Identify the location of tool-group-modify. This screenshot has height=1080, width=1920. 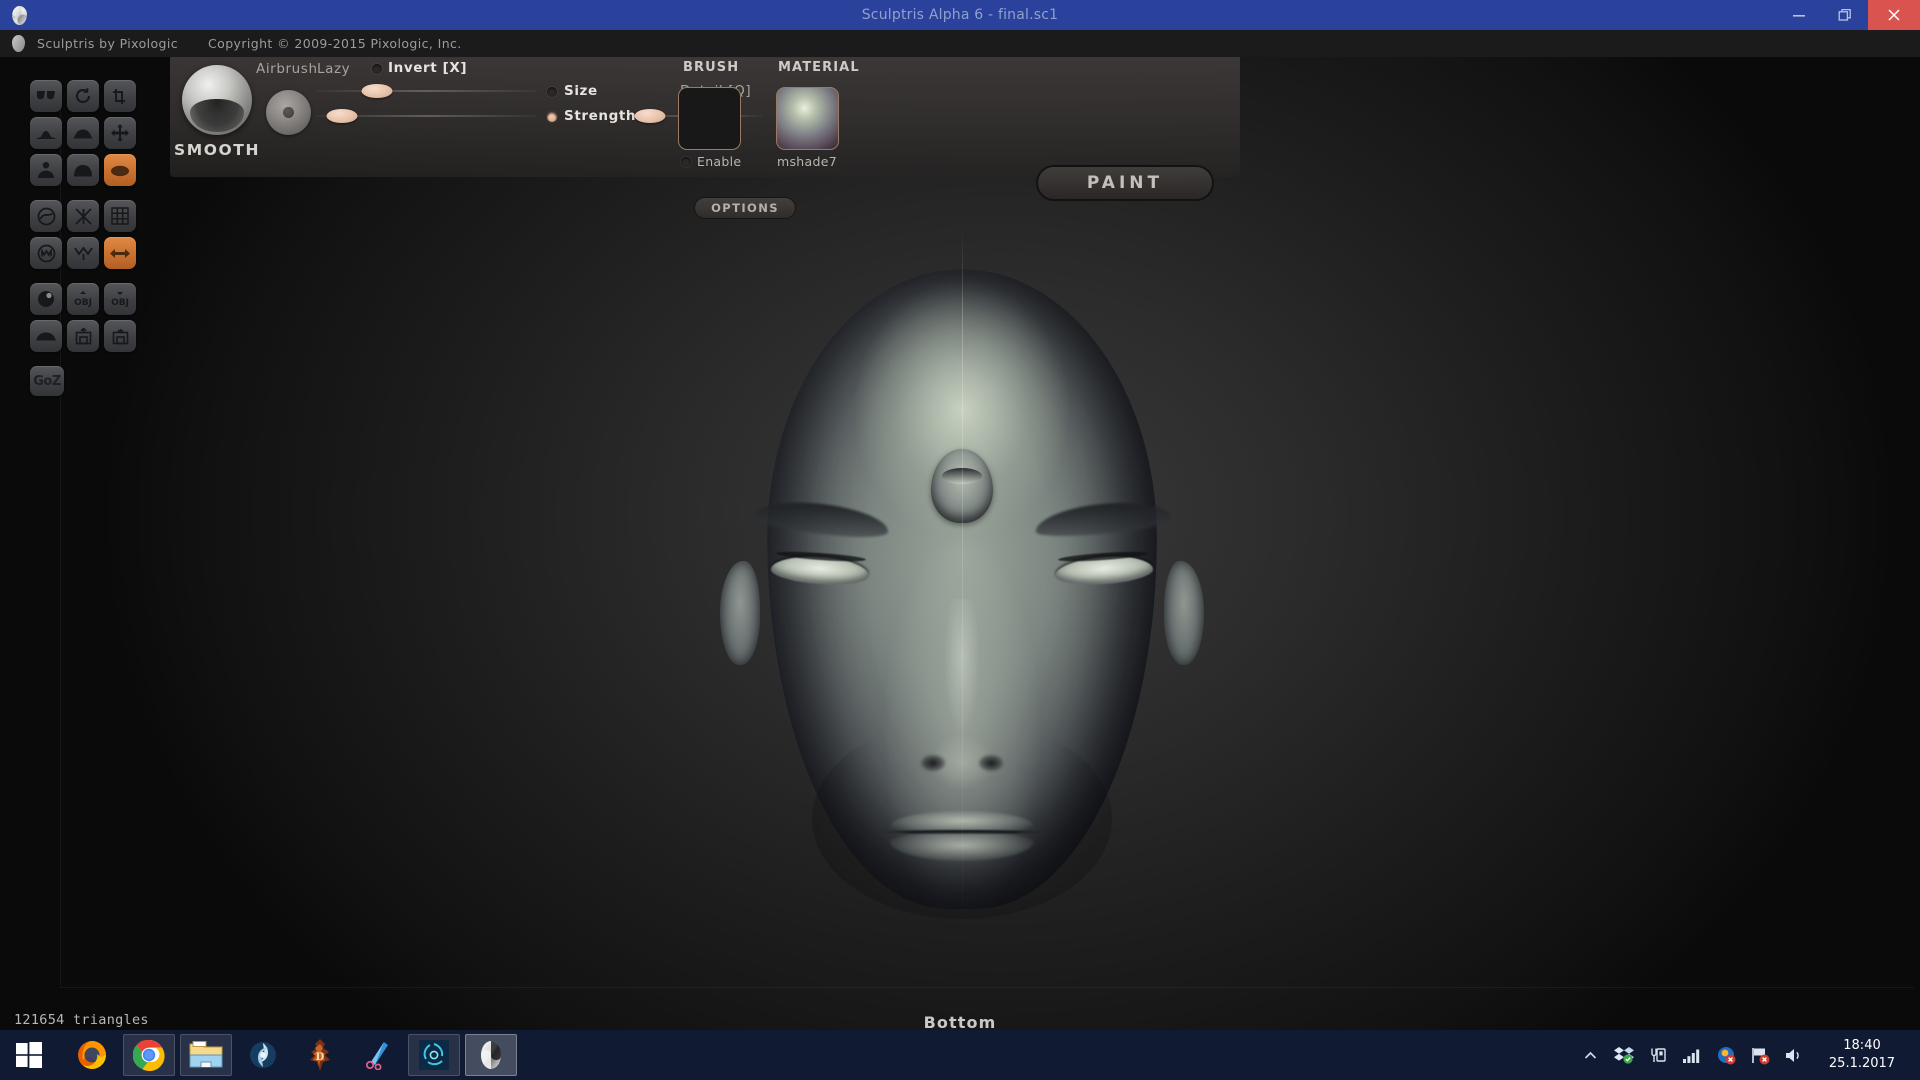
(83, 234).